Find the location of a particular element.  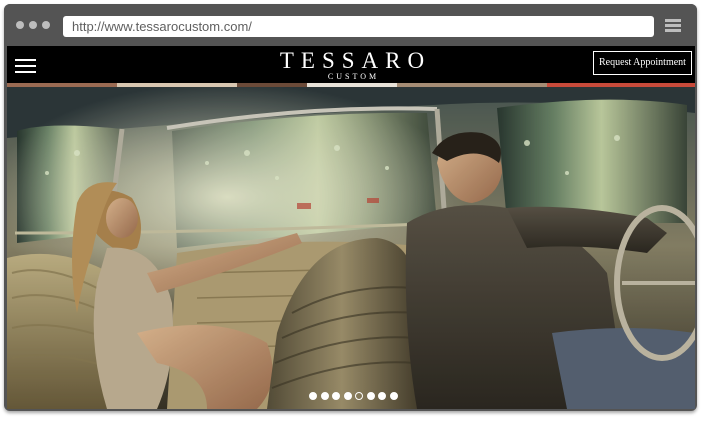

browser-toolbar: http://www.tessarocustom.com/ is located at coordinates (350, 25).